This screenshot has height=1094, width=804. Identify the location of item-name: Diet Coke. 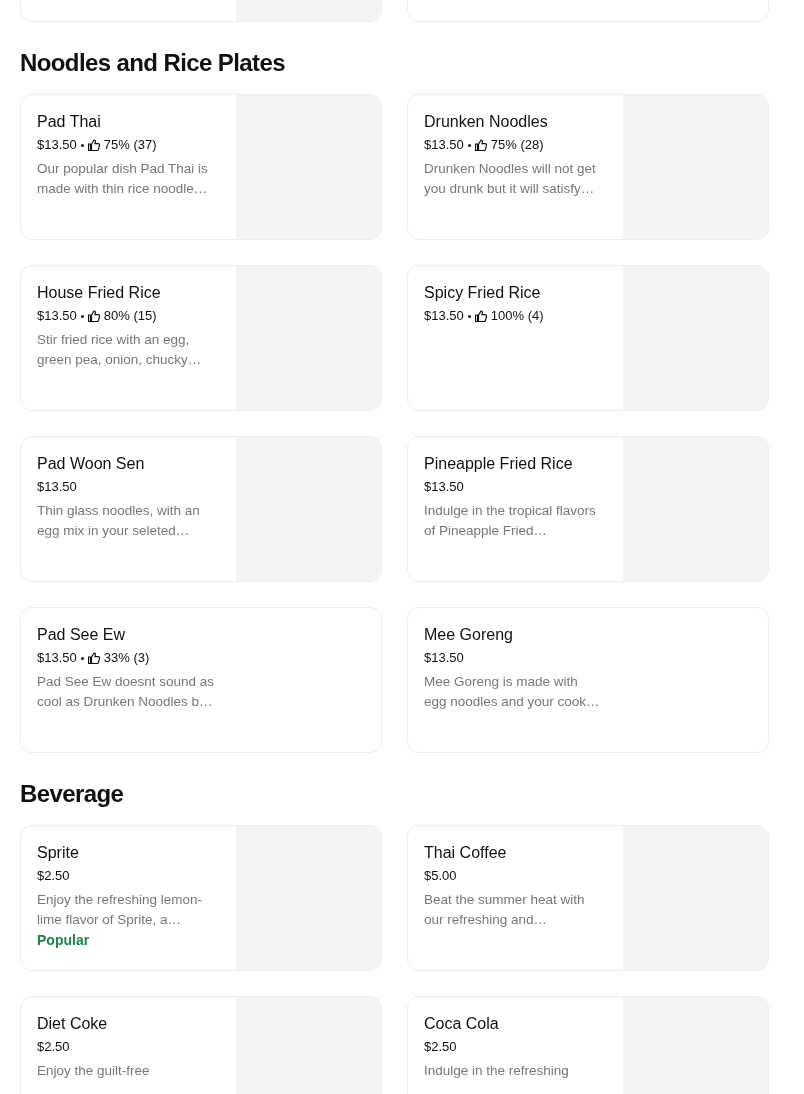
(73, 1024).